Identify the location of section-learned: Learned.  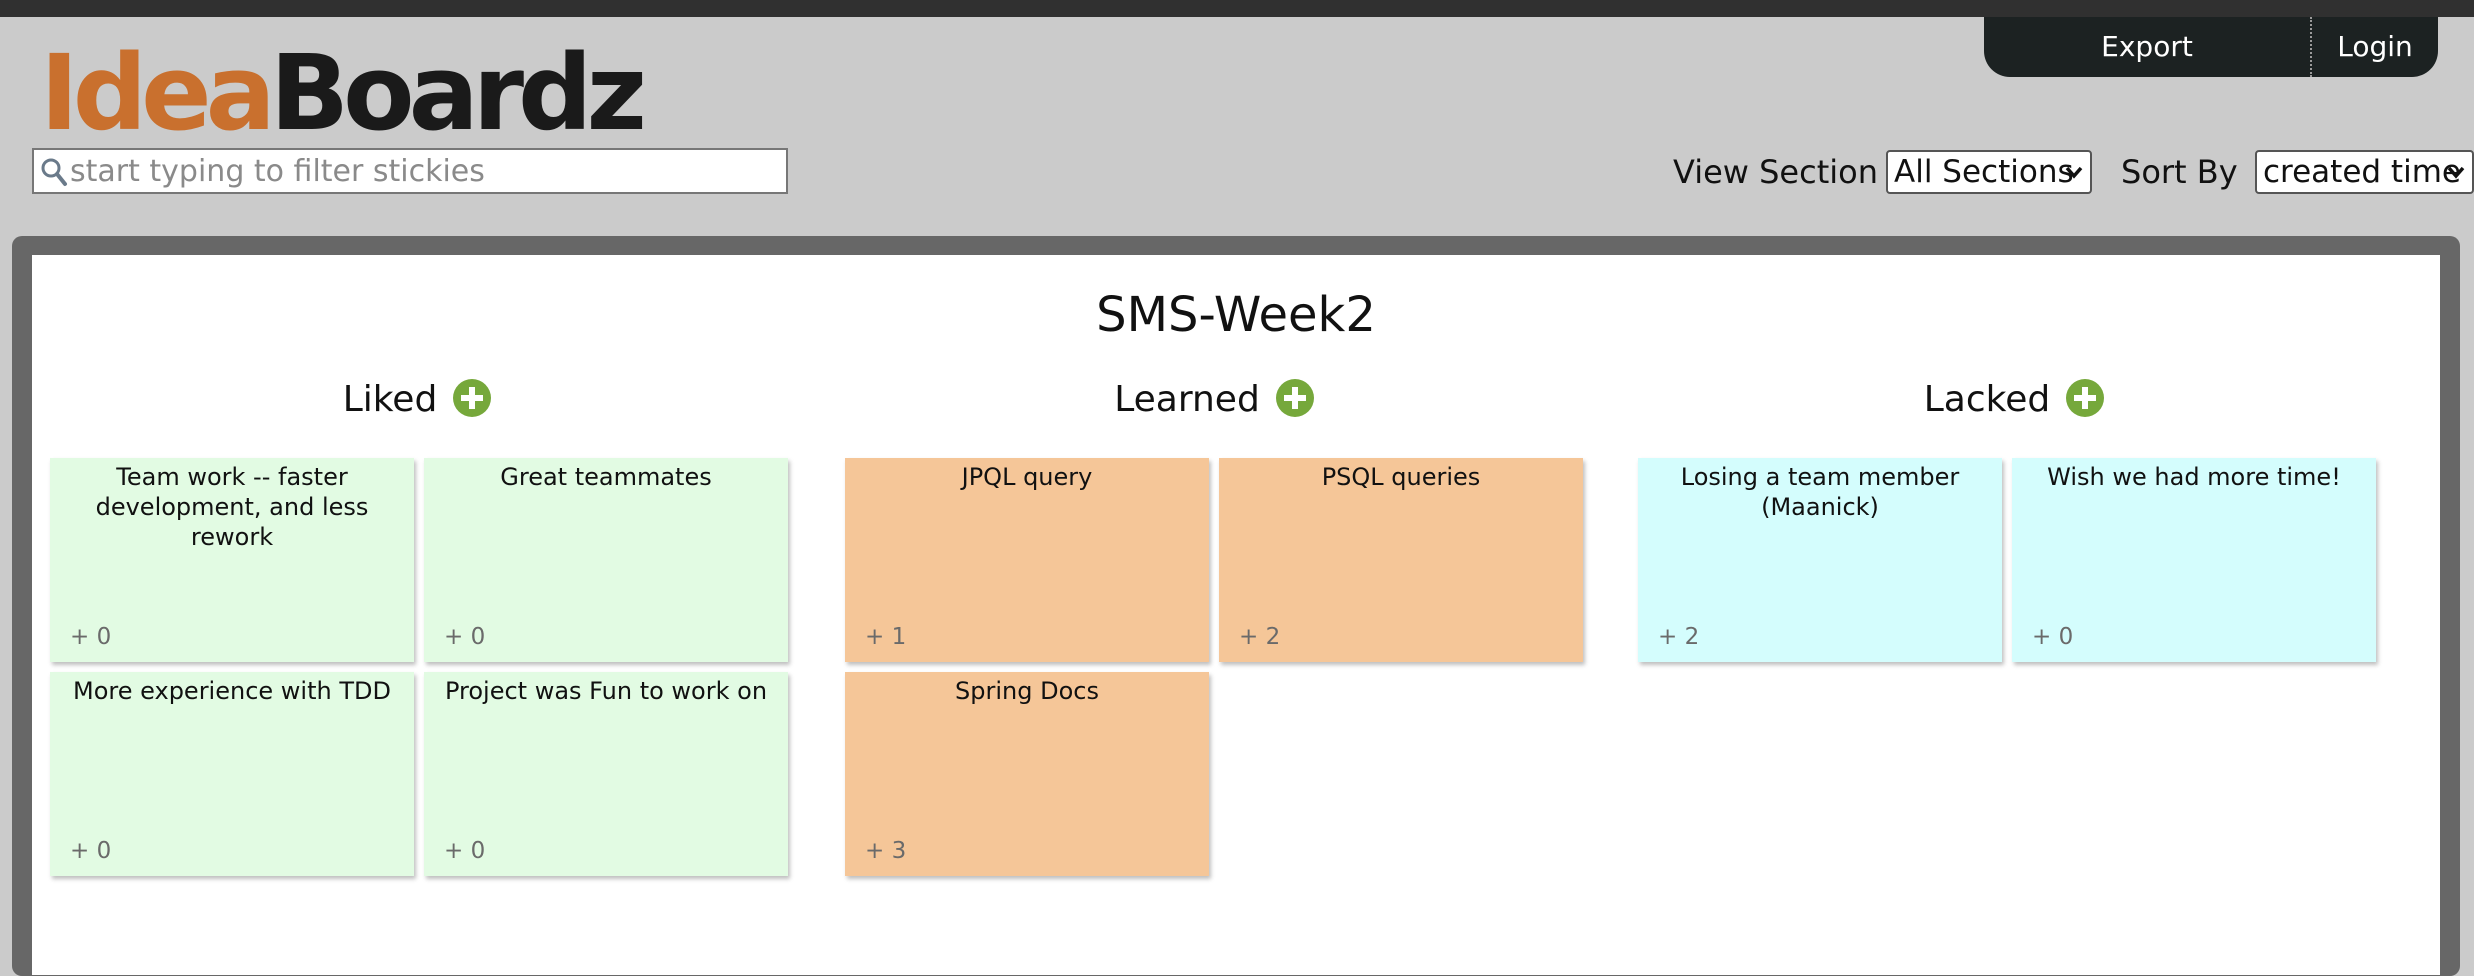
(1214, 400).